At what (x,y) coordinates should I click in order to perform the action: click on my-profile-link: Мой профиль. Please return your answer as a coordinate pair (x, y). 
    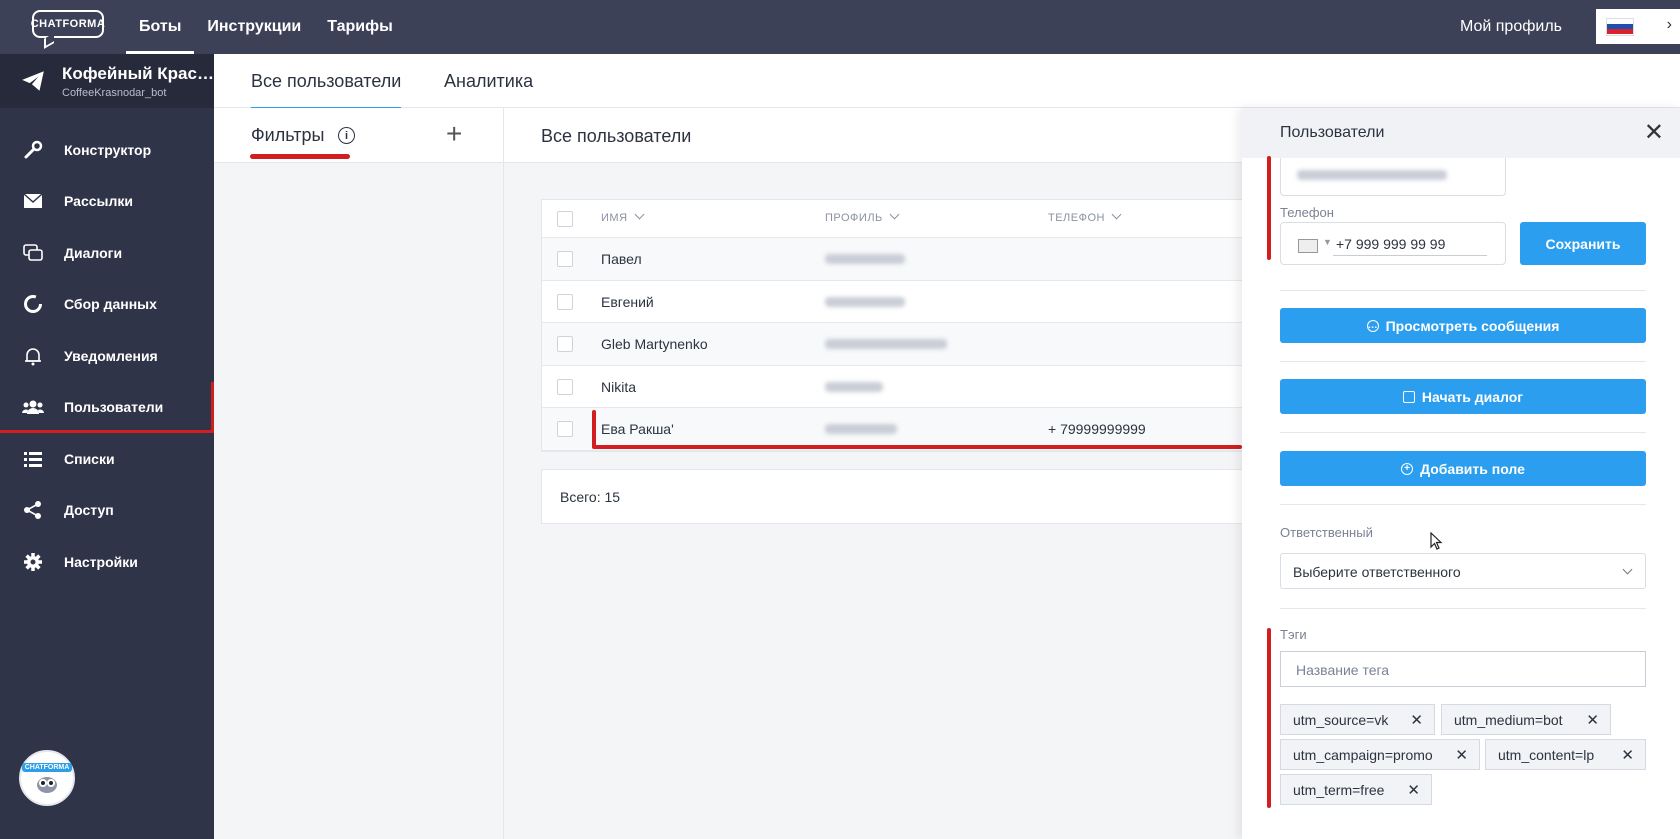
    Looking at the image, I should click on (1511, 27).